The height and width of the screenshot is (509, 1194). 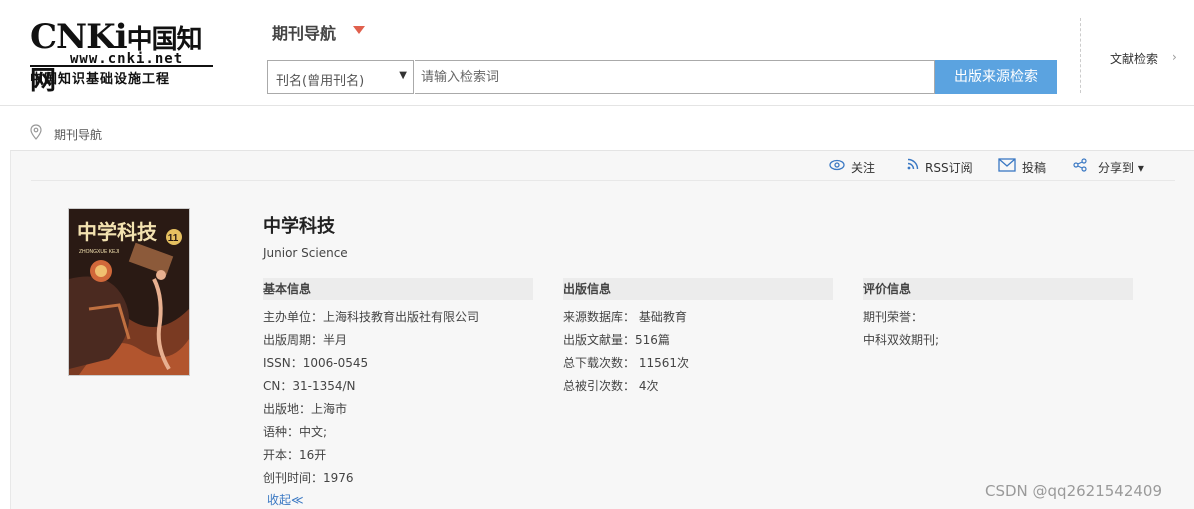 What do you see at coordinates (1121, 168) in the screenshot?
I see `share-label: 分享到 ▾` at bounding box center [1121, 168].